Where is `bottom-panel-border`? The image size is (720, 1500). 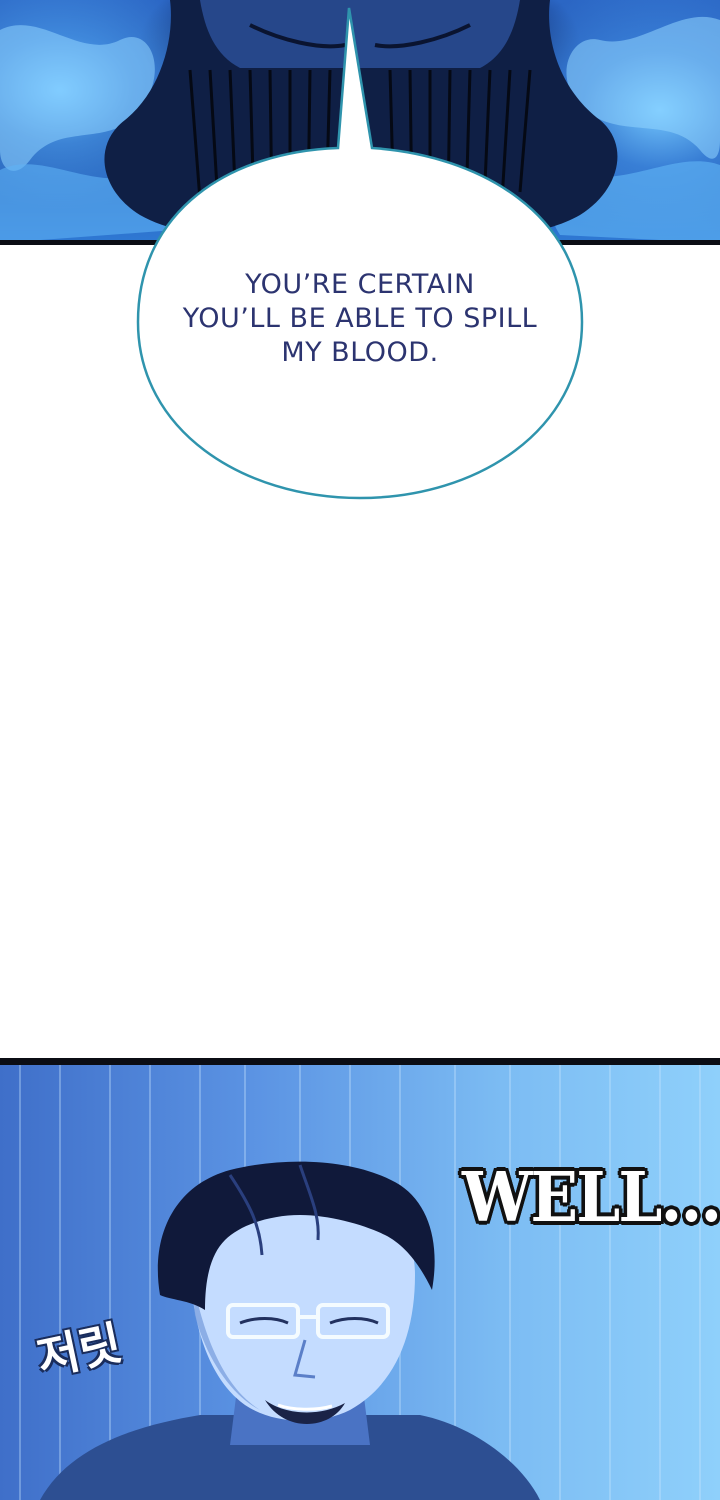
bottom-panel-border is located at coordinates (360, 1061).